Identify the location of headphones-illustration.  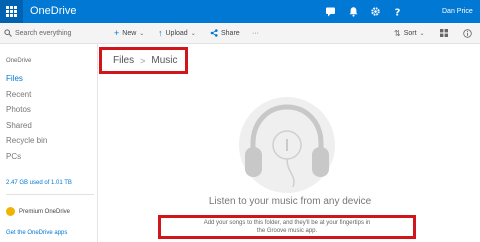
(287, 145).